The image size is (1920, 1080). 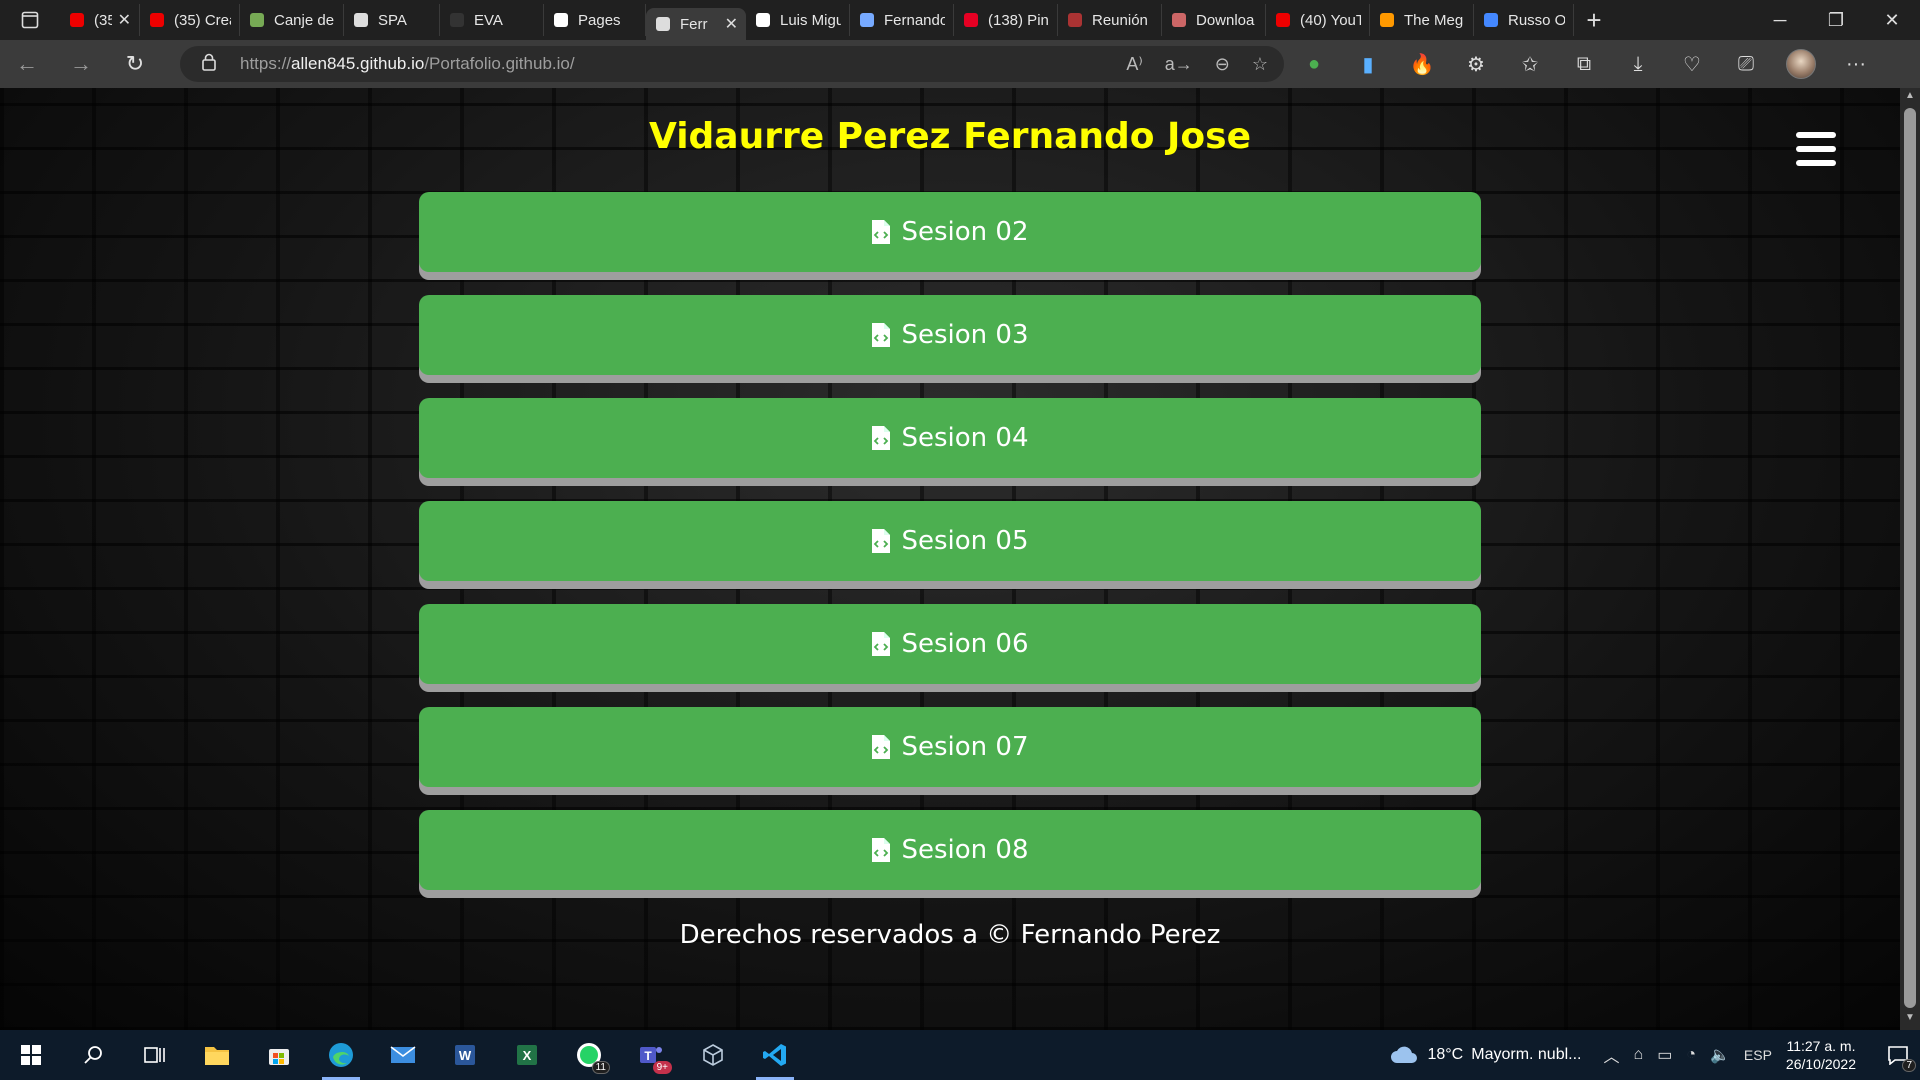 I want to click on notification-count: 7, so click(x=1909, y=1065).